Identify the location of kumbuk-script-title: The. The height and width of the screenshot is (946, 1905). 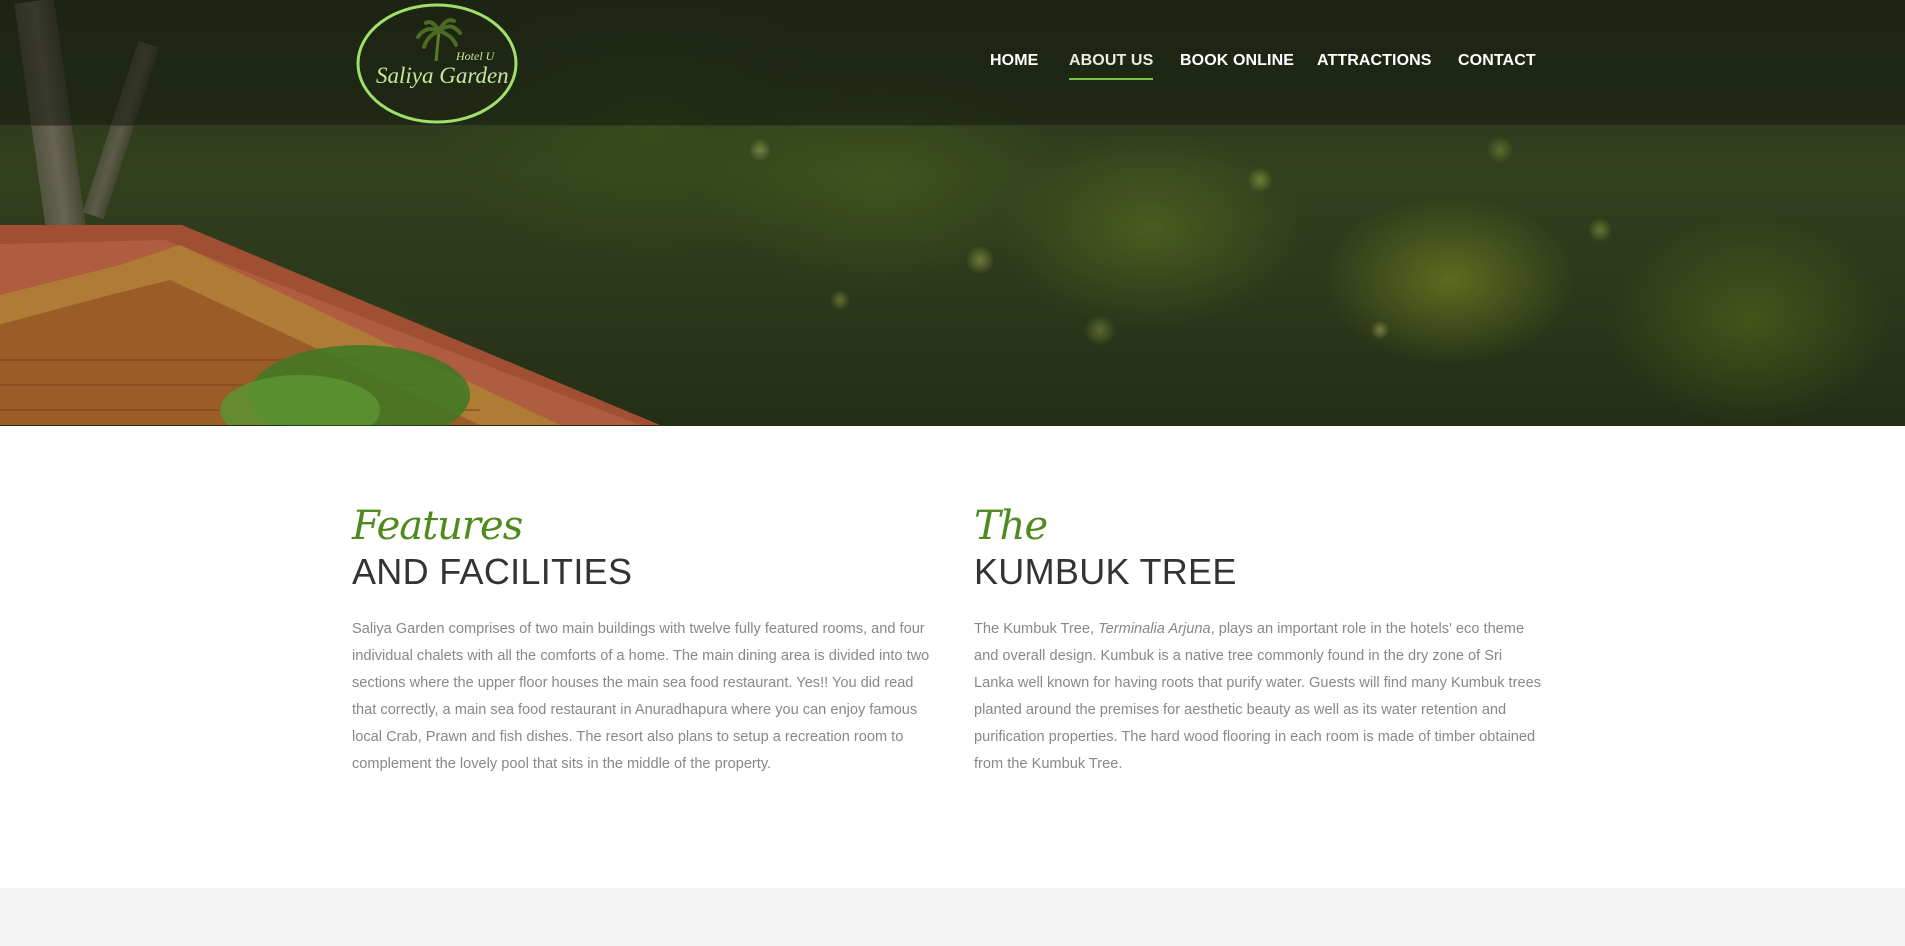
(1011, 526).